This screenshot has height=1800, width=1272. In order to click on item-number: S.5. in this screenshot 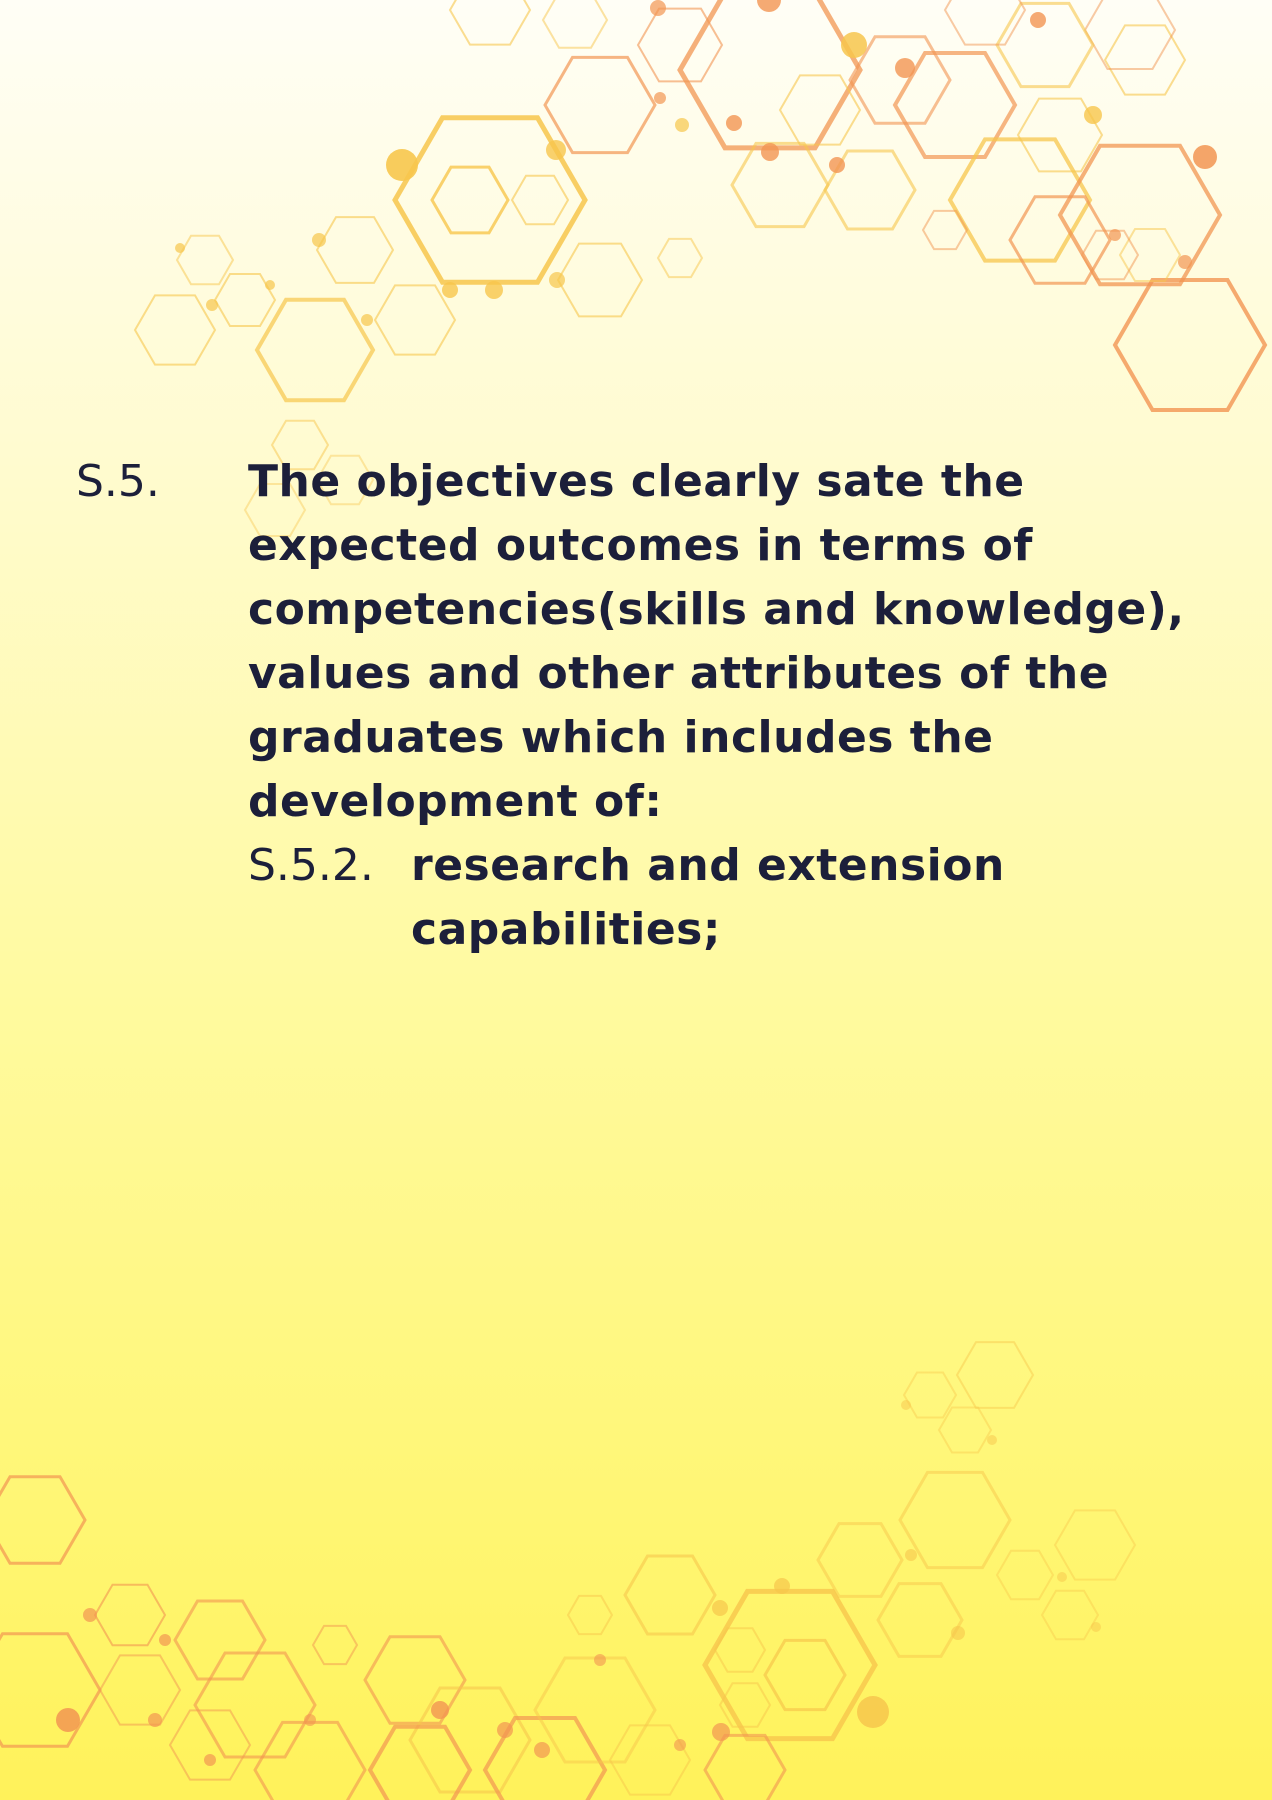, I will do `click(118, 481)`.